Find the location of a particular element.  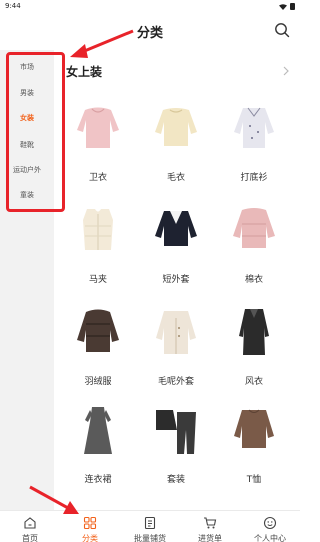

item-label: 毛呢外套 is located at coordinates (175, 382).